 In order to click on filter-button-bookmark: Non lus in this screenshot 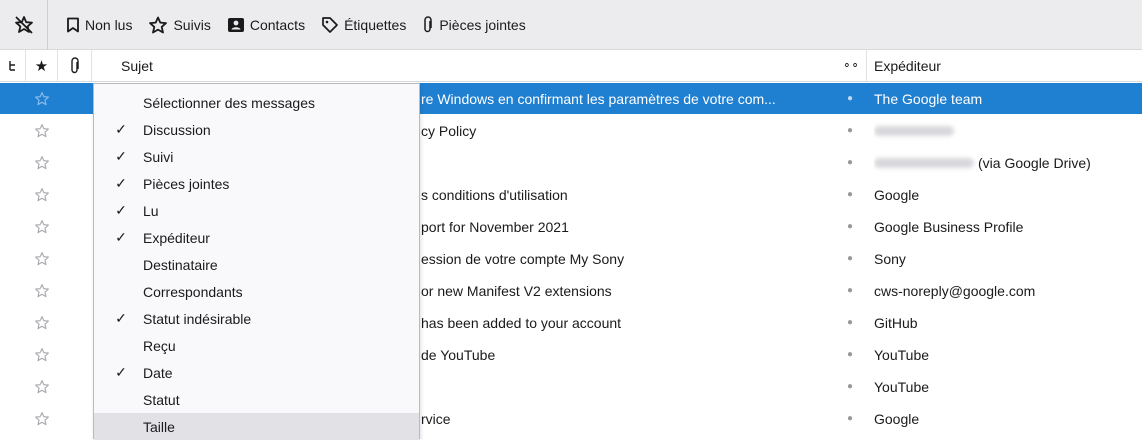, I will do `click(99, 25)`.